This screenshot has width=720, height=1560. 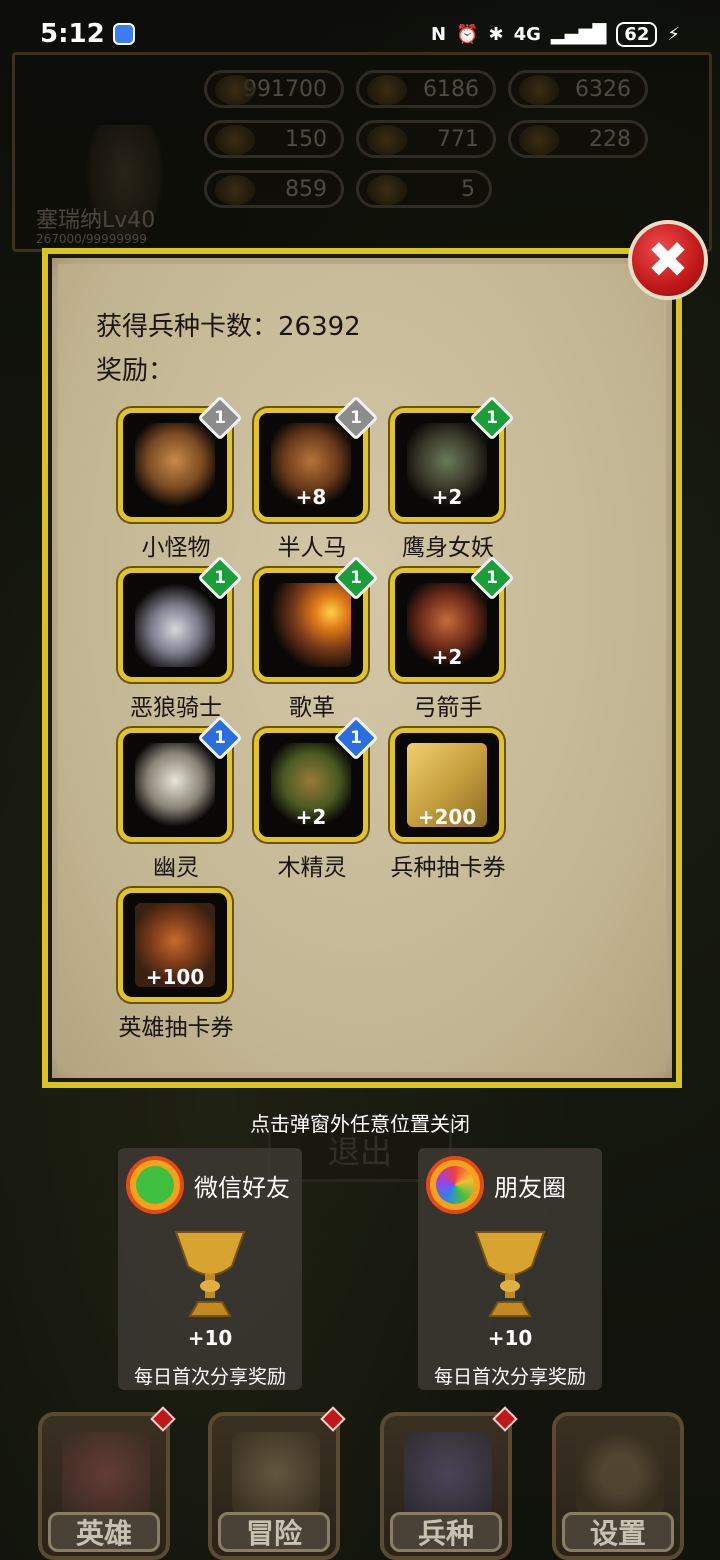 What do you see at coordinates (448, 481) in the screenshot?
I see `reward-item: +2 1 鹰身女妖` at bounding box center [448, 481].